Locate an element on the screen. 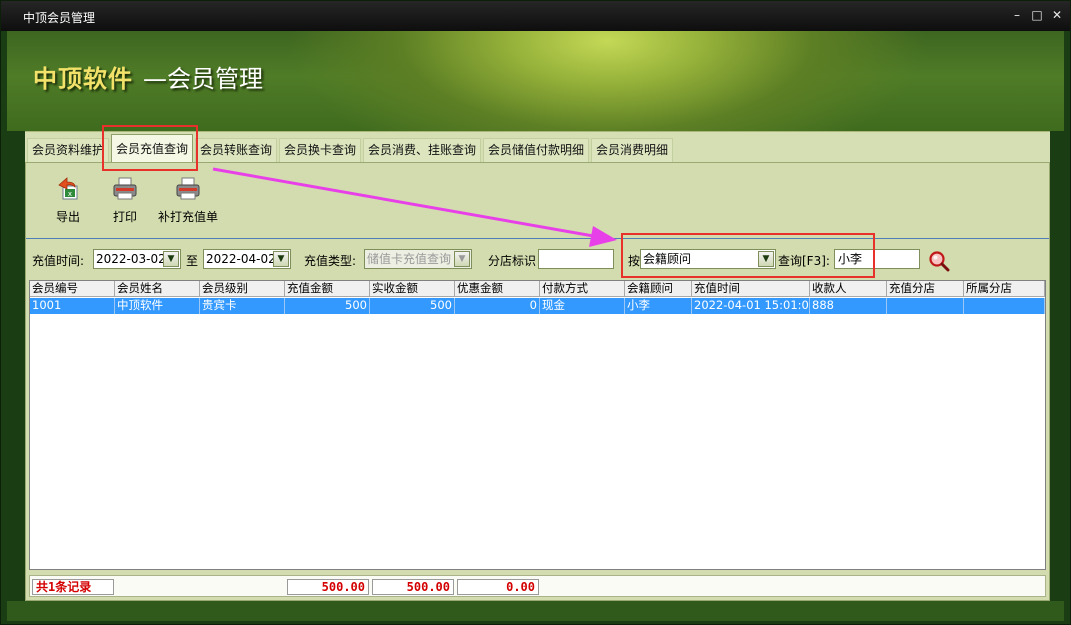 This screenshot has height=625, width=1071. window-title: 中顶会员管理 is located at coordinates (59, 18).